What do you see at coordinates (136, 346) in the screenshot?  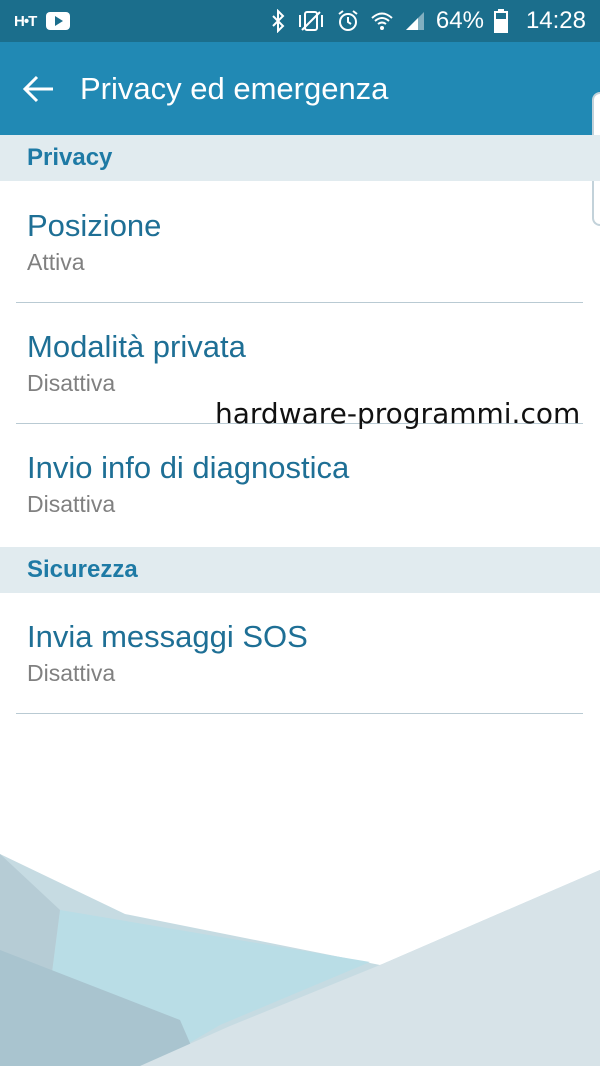 I see `setting-title: Modalità privata` at bounding box center [136, 346].